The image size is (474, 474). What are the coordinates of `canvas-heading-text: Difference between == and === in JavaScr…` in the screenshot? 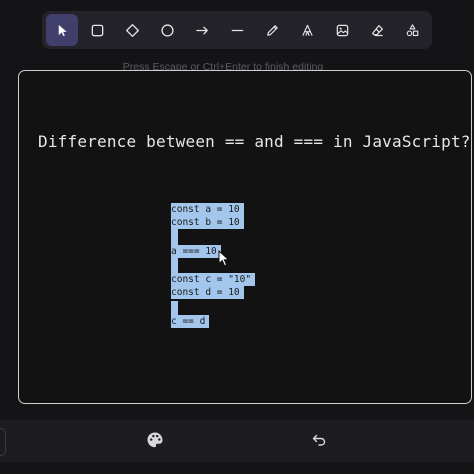 It's located at (254, 141).